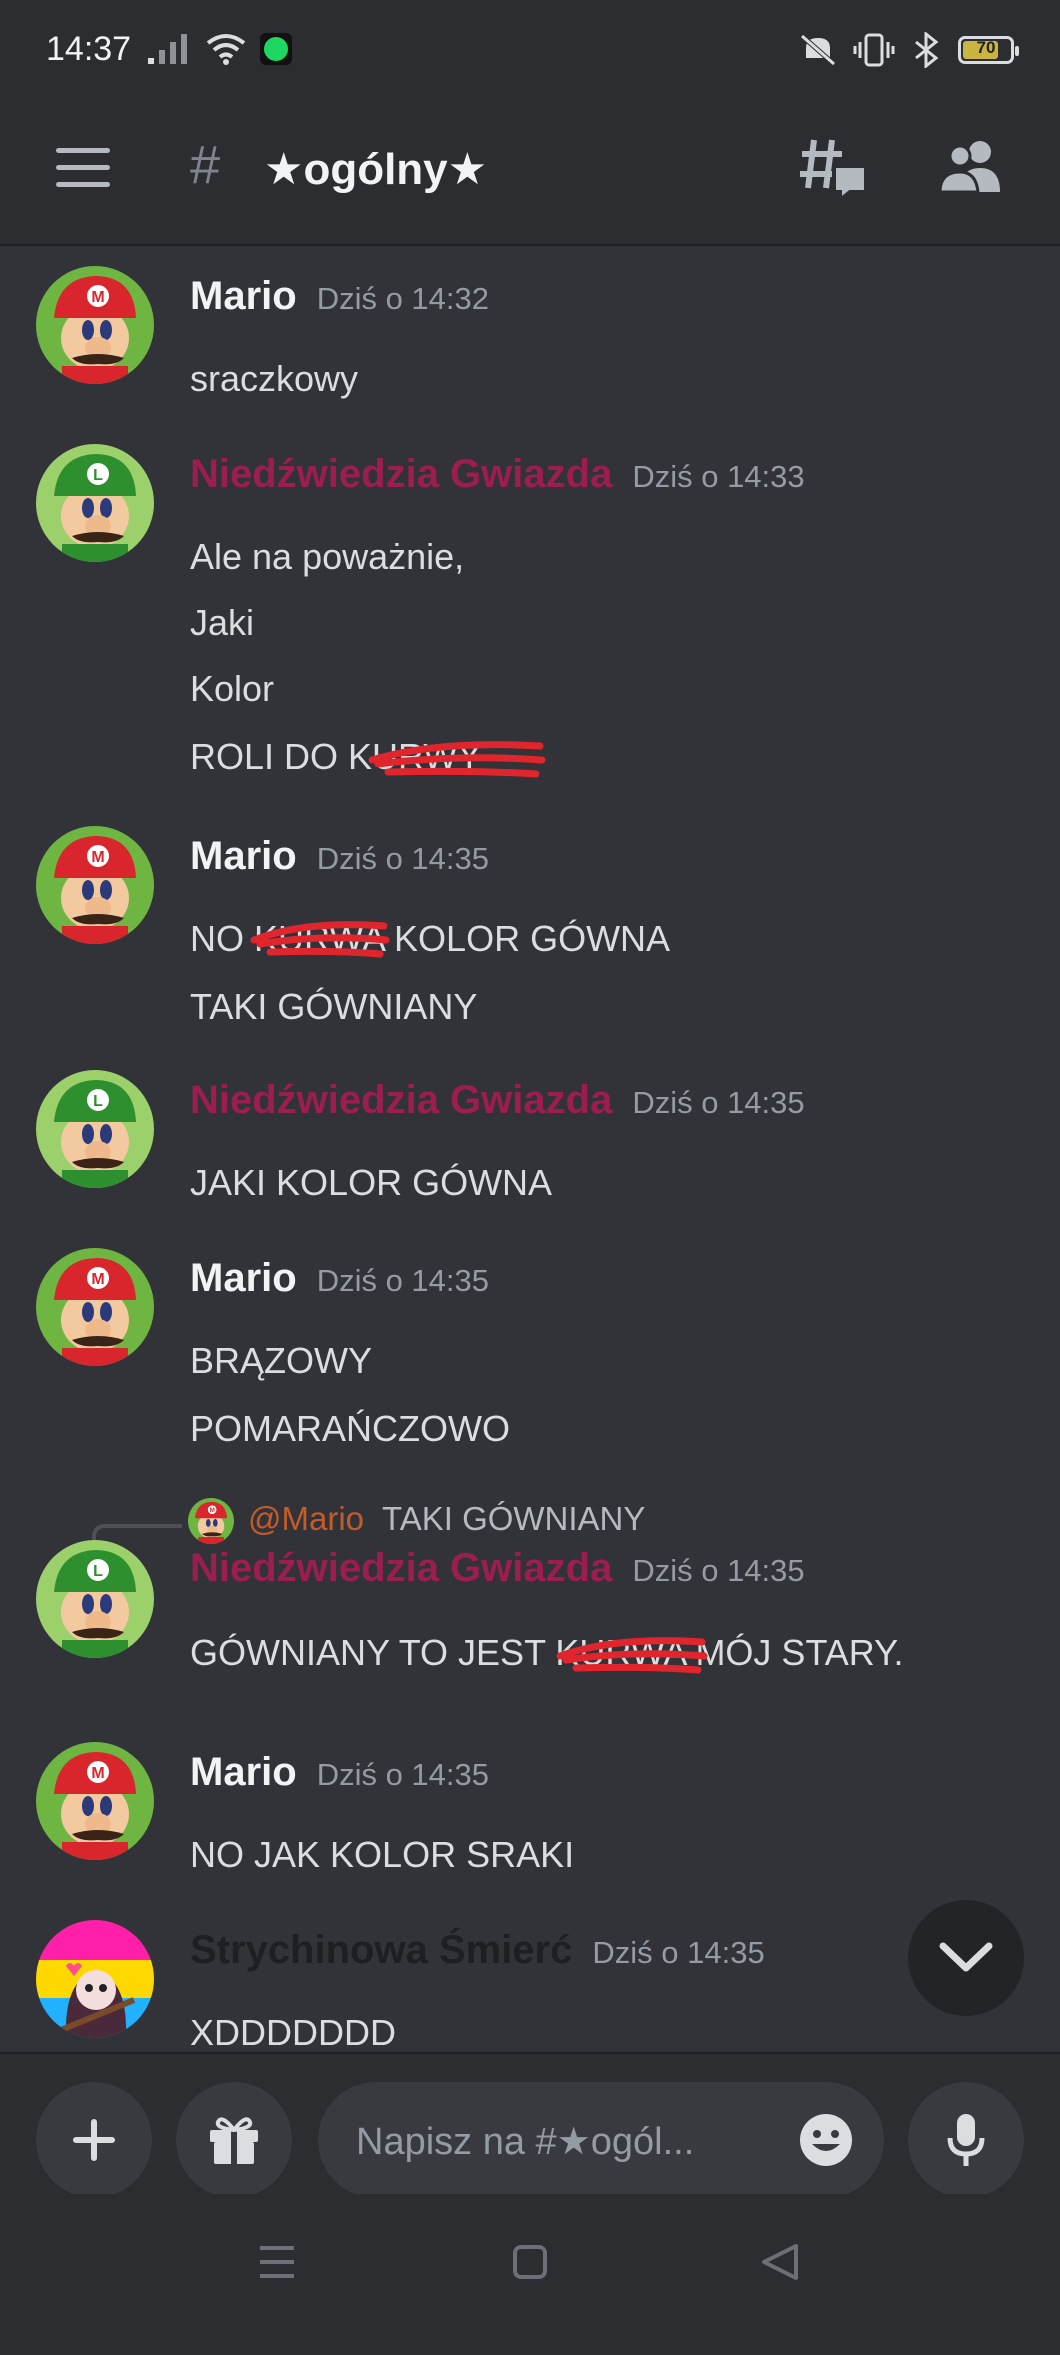  I want to click on gift-button, so click(234, 2140).